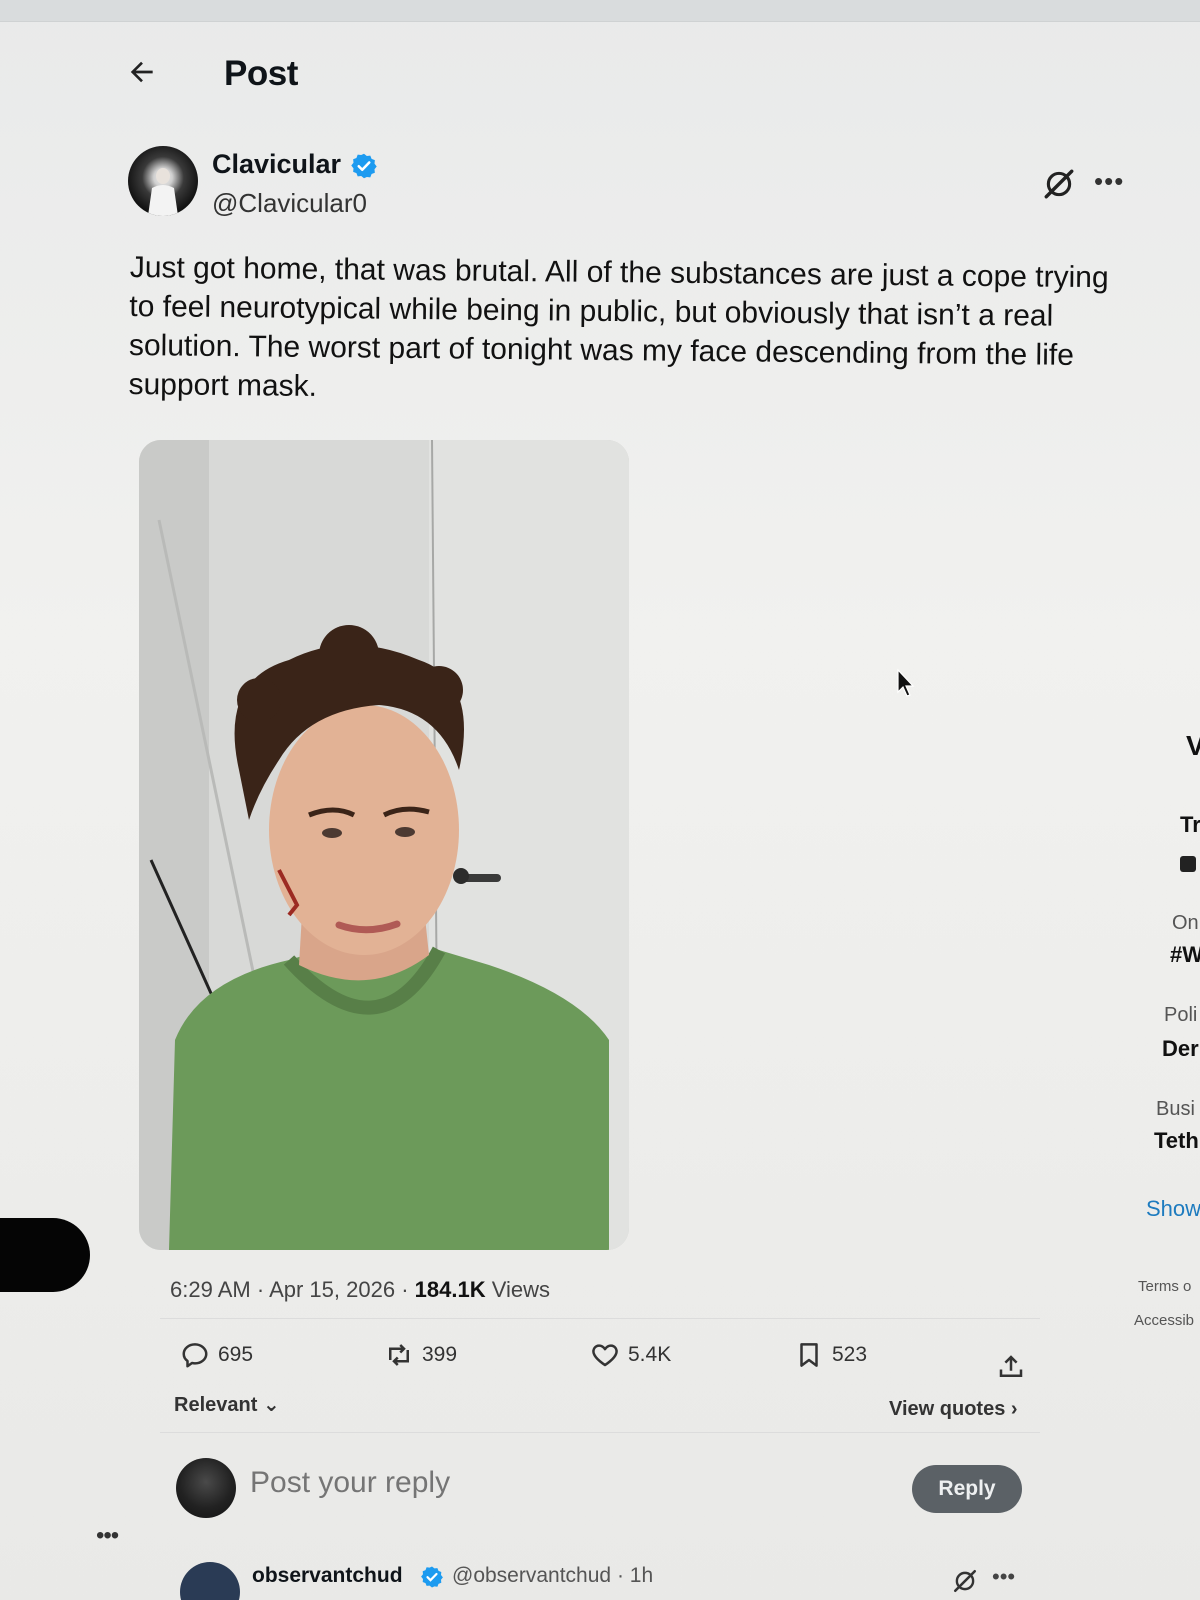  I want to click on back-arrow-icon, so click(142, 72).